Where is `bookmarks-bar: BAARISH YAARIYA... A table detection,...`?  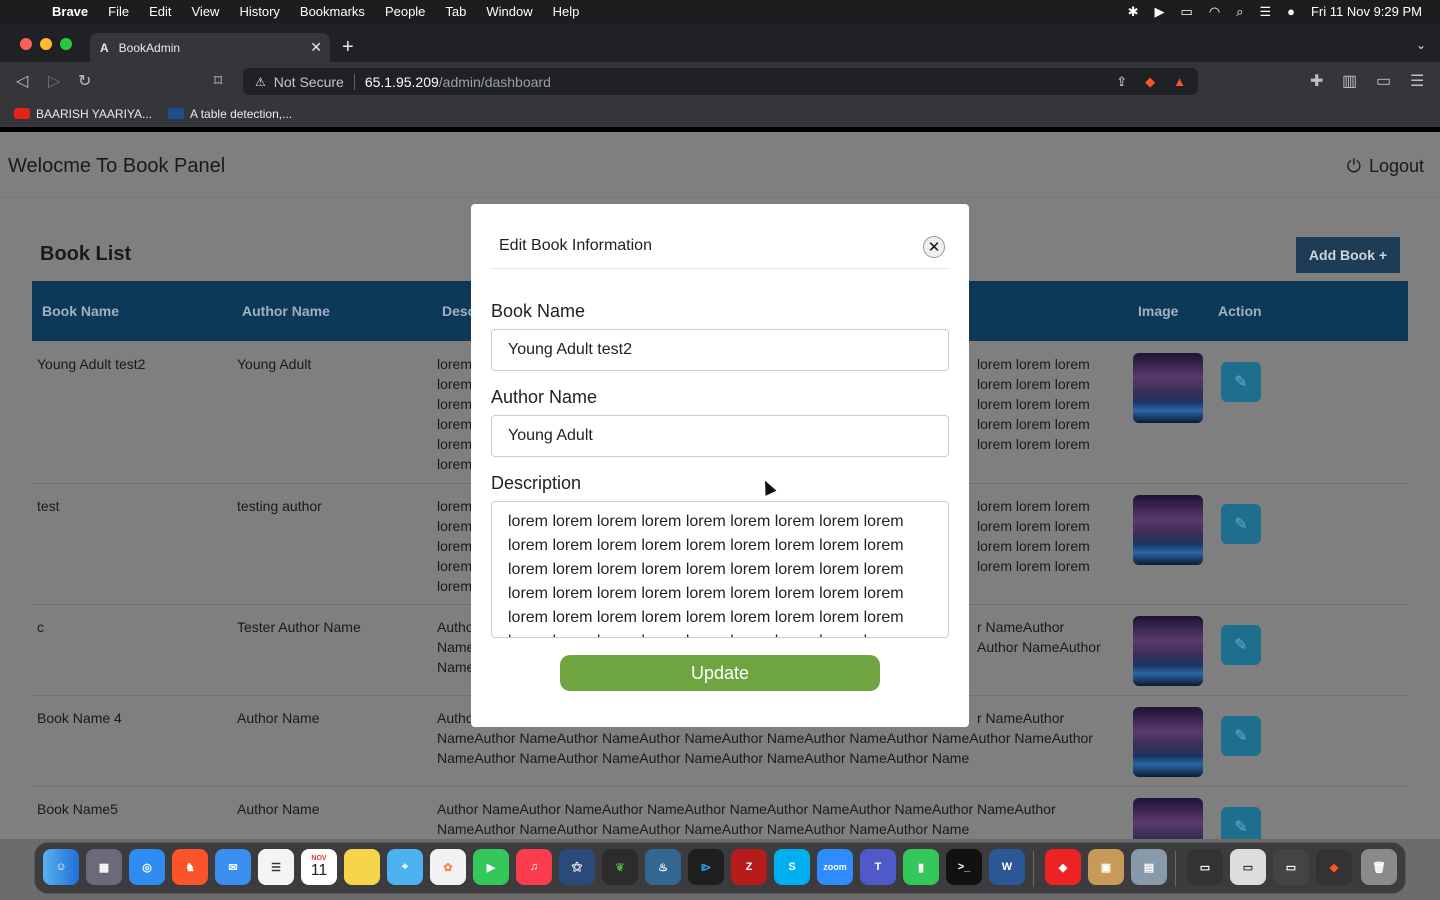 bookmarks-bar: BAARISH YAARIYA... A table detection,... is located at coordinates (720, 113).